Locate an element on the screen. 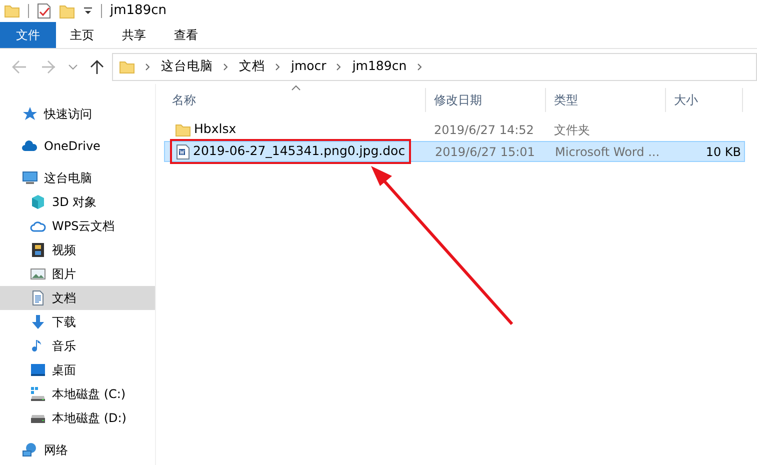 Image resolution: width=757 pixels, height=465 pixels. sidebar-item: 3D 对象 is located at coordinates (77, 202).